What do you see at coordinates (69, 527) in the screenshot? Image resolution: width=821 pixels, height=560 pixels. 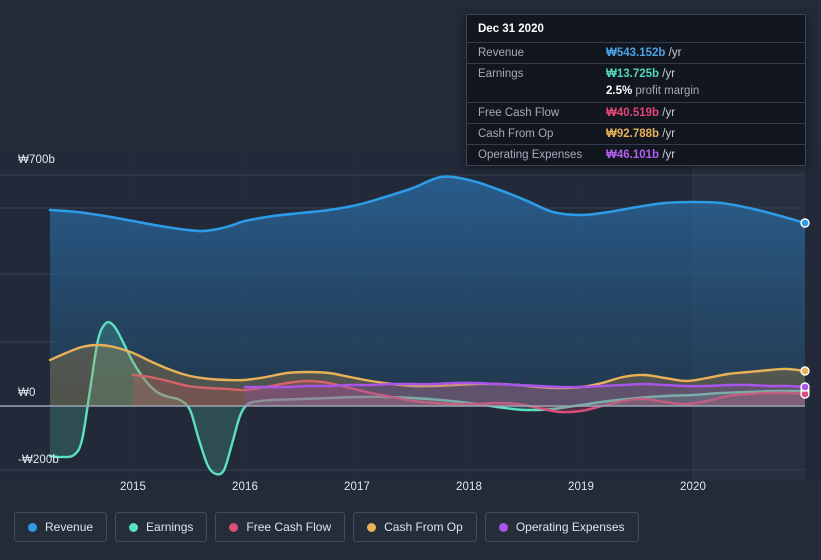 I see `legend-item-label: Revenue` at bounding box center [69, 527].